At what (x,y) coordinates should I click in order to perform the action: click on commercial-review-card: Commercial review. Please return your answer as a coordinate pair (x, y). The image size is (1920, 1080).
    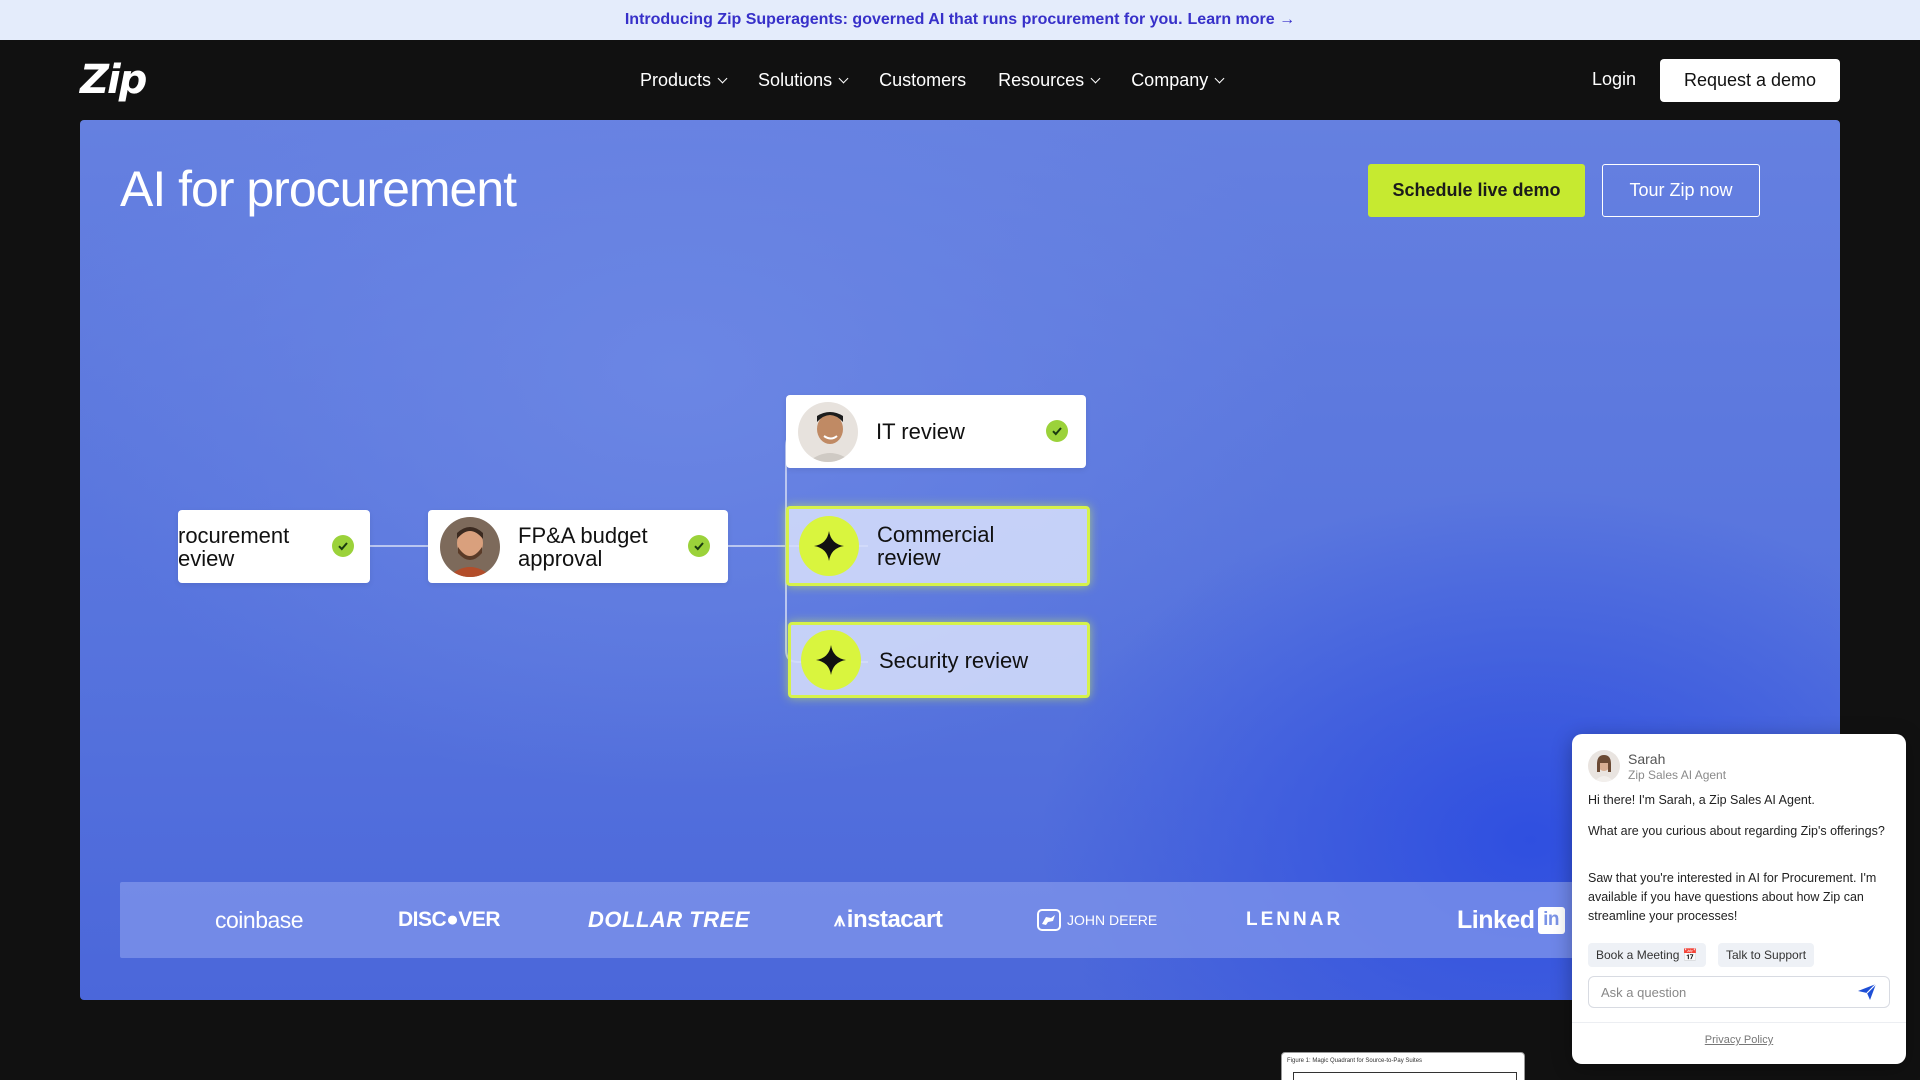
    Looking at the image, I should click on (938, 546).